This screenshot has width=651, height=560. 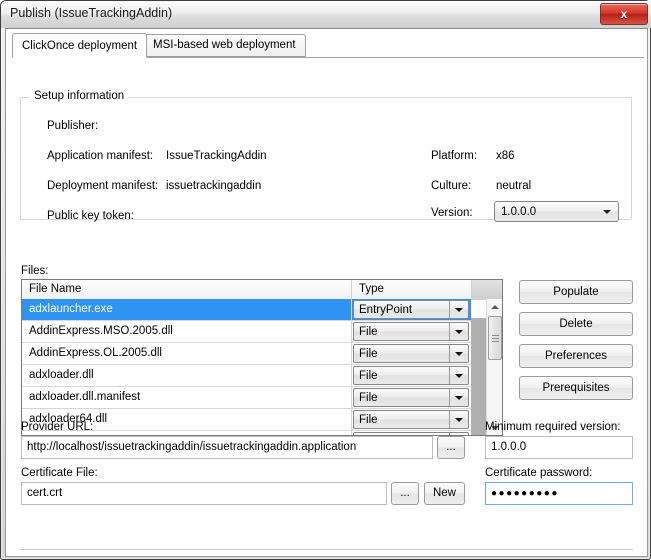 I want to click on tab-msi-based-web-deployment: MSI-based web deployment, so click(x=224, y=45).